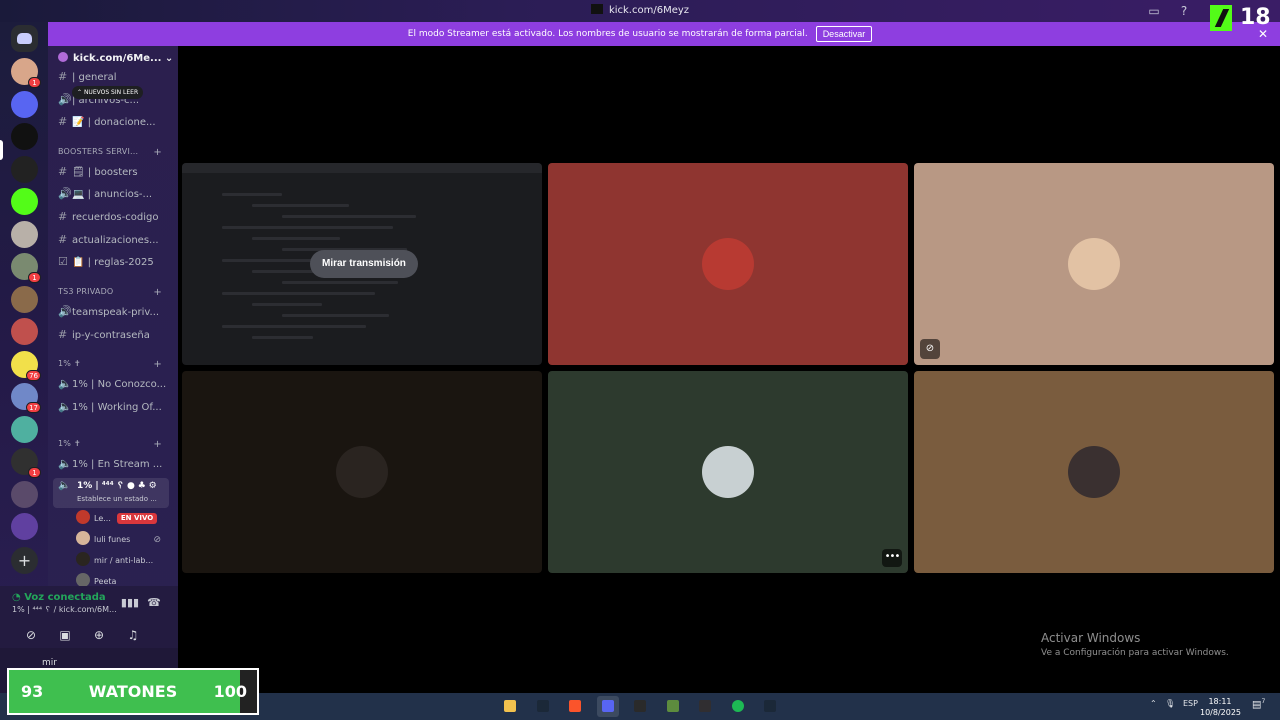  Describe the element at coordinates (117, 217) in the screenshot. I see `channel-item: # recuerdos-codigo` at that location.